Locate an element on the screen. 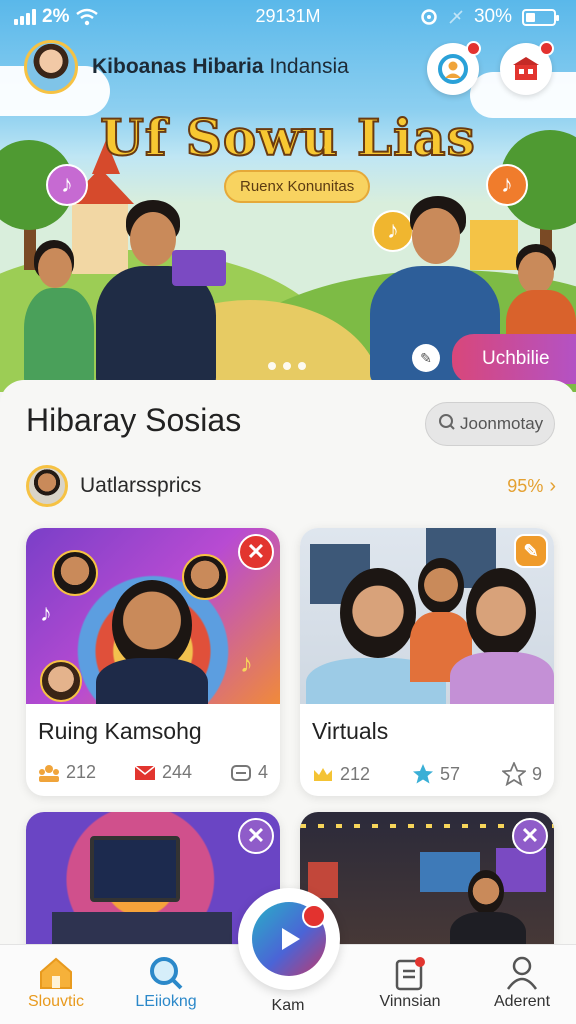  search-text: Joonmotay is located at coordinates (502, 423).